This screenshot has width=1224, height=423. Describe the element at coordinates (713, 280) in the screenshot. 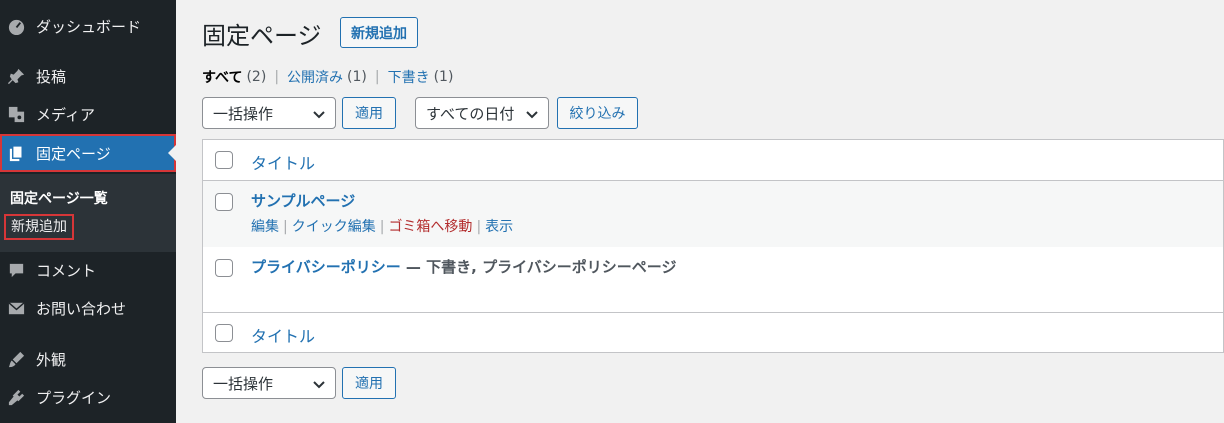

I see `table-row: プライバシーポリシー — 下書き, プライバシーポリシーページ` at that location.